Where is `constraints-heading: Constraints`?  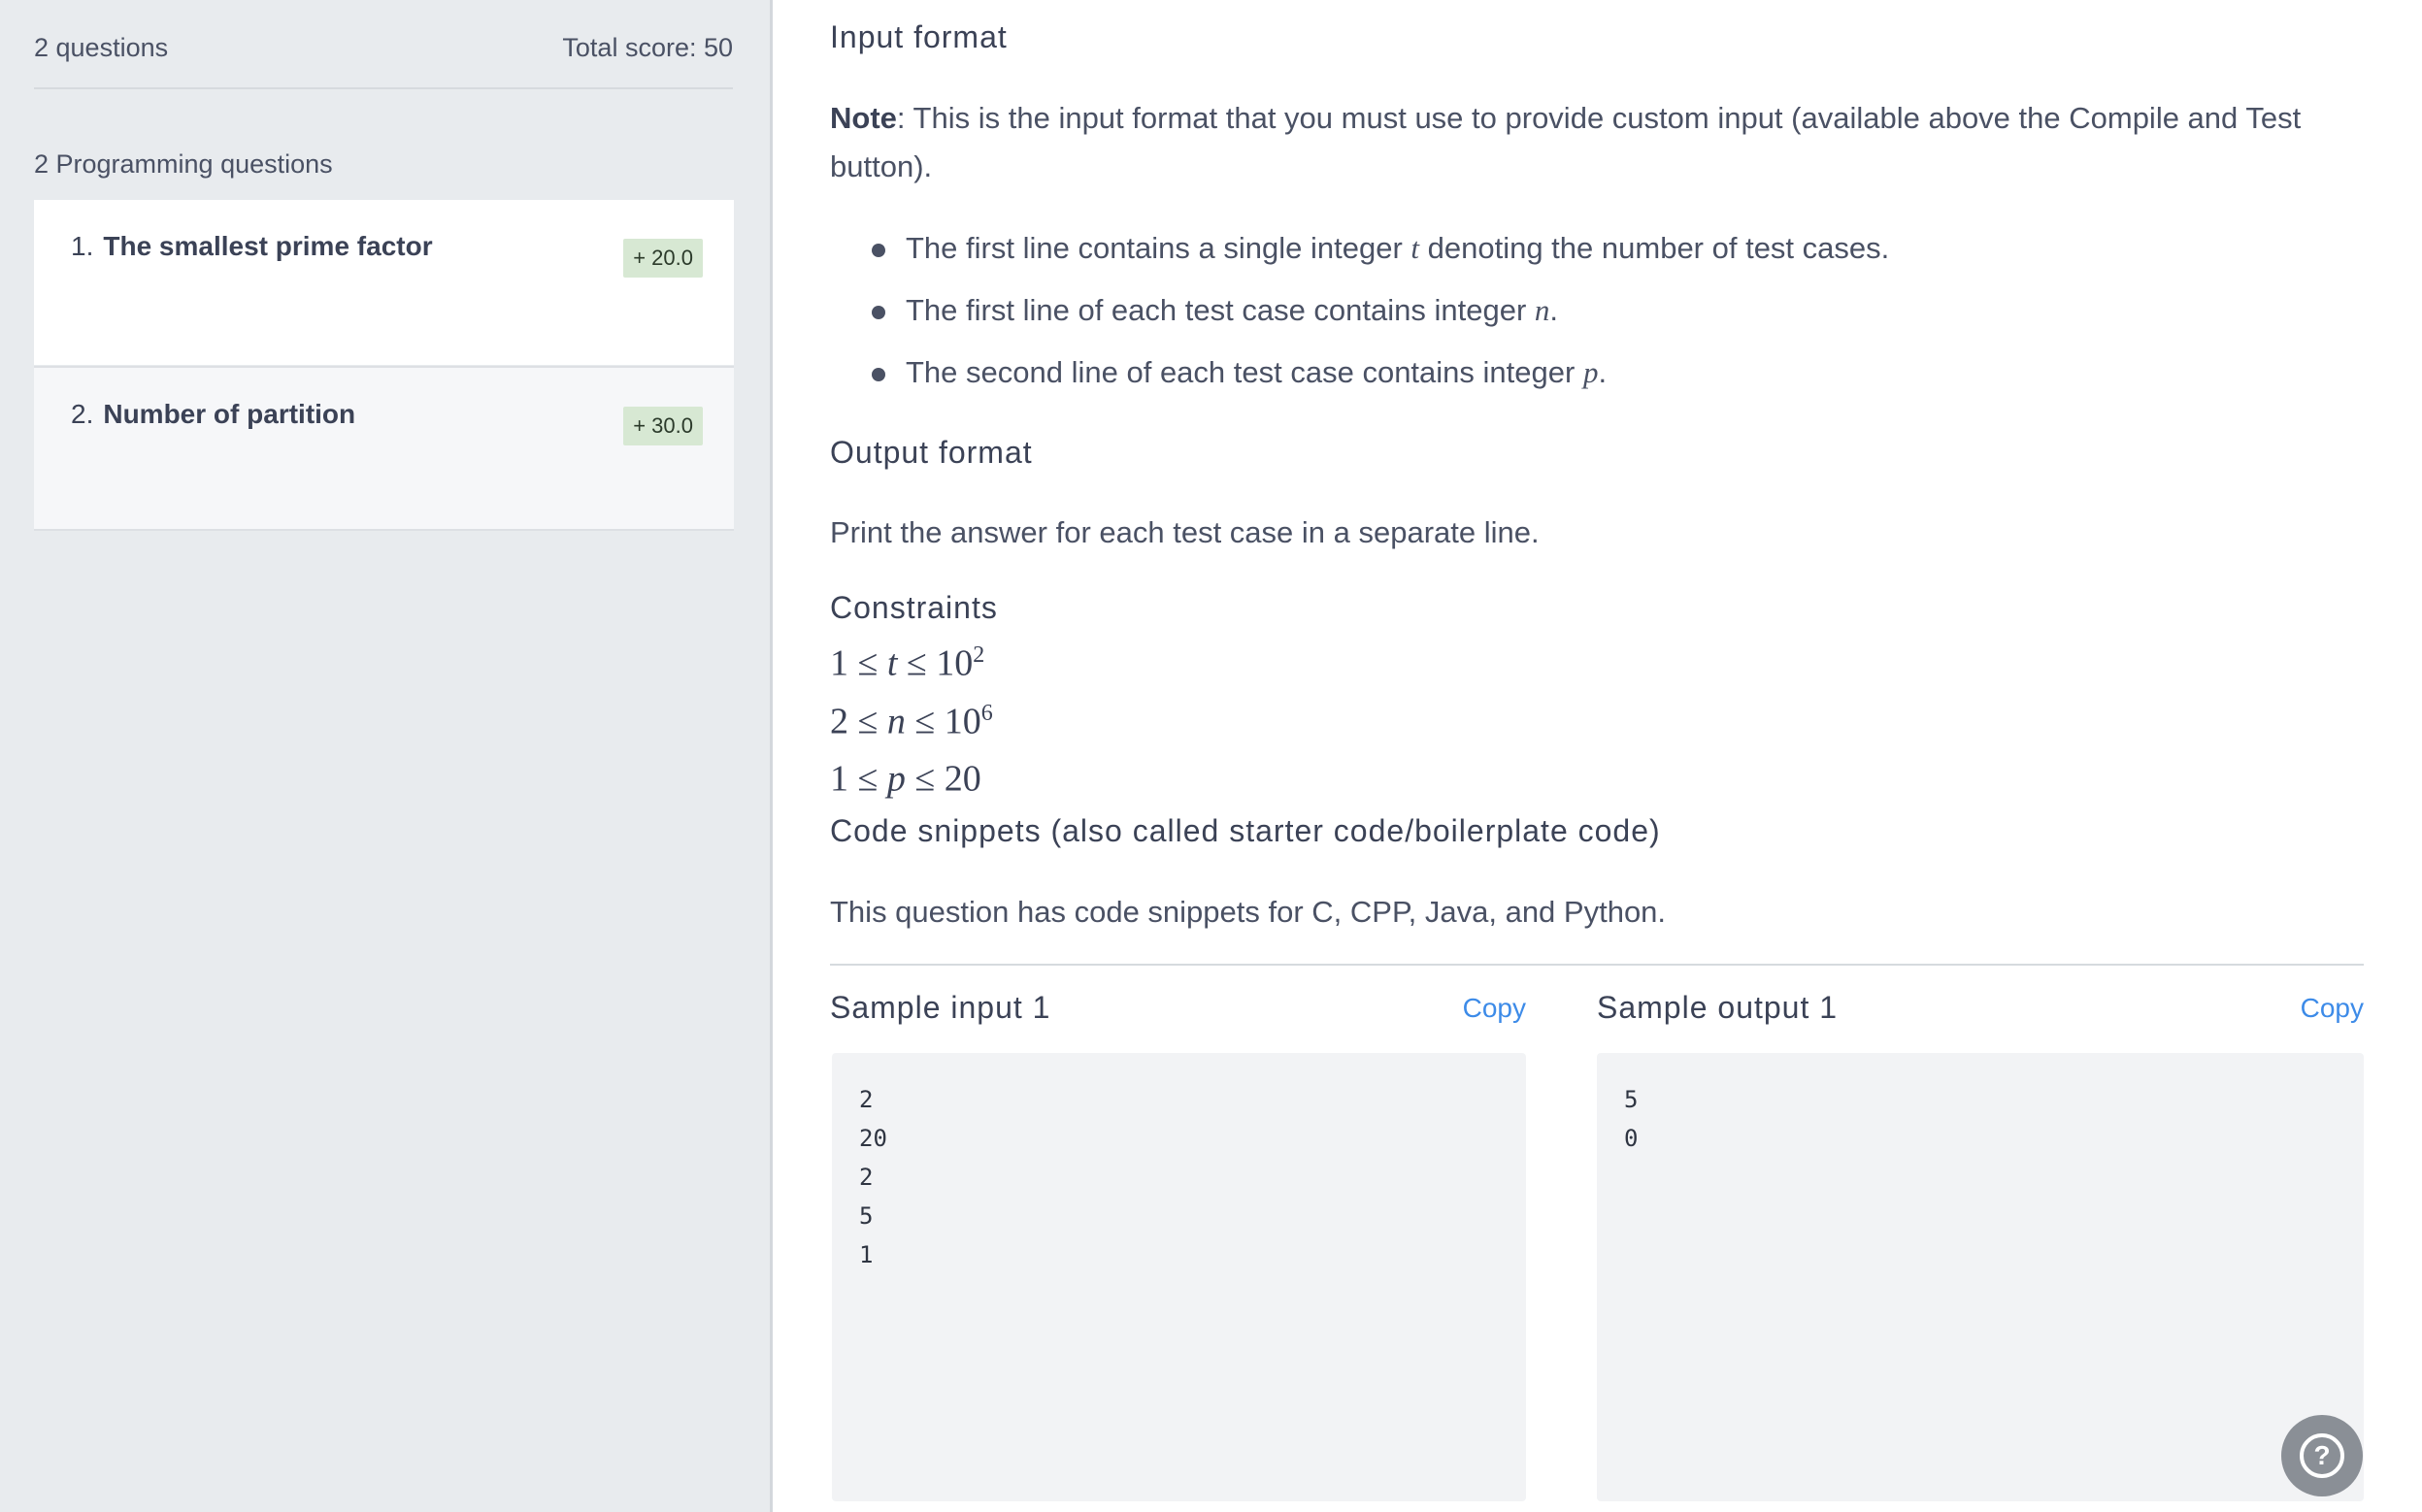
constraints-heading: Constraints is located at coordinates (914, 607).